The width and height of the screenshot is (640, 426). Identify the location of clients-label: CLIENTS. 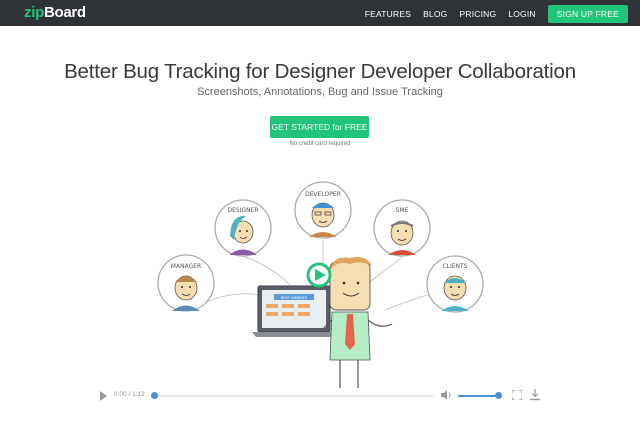
(454, 266).